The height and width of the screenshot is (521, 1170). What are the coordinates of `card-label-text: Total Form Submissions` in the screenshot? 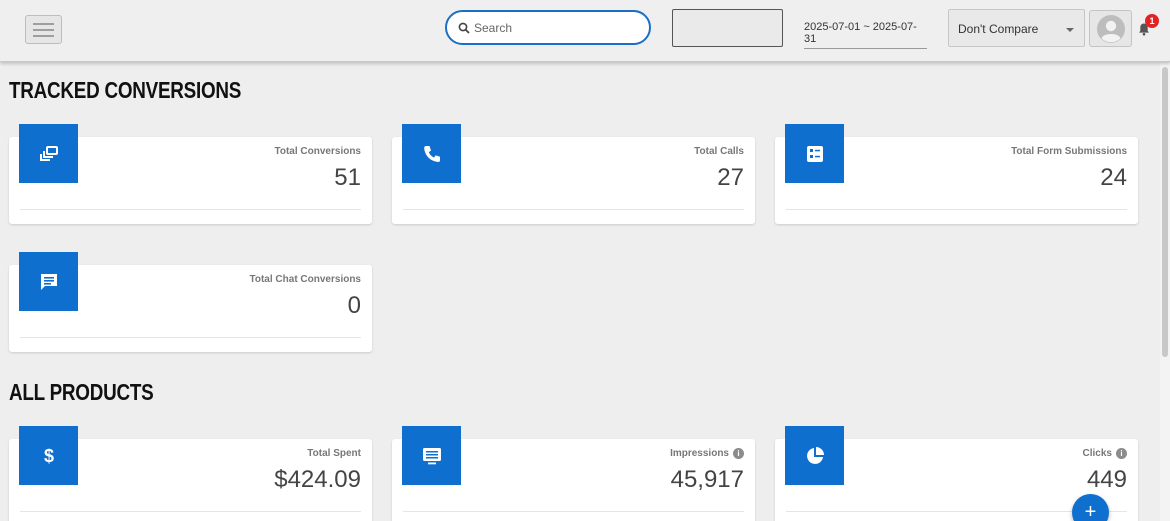 It's located at (1069, 151).